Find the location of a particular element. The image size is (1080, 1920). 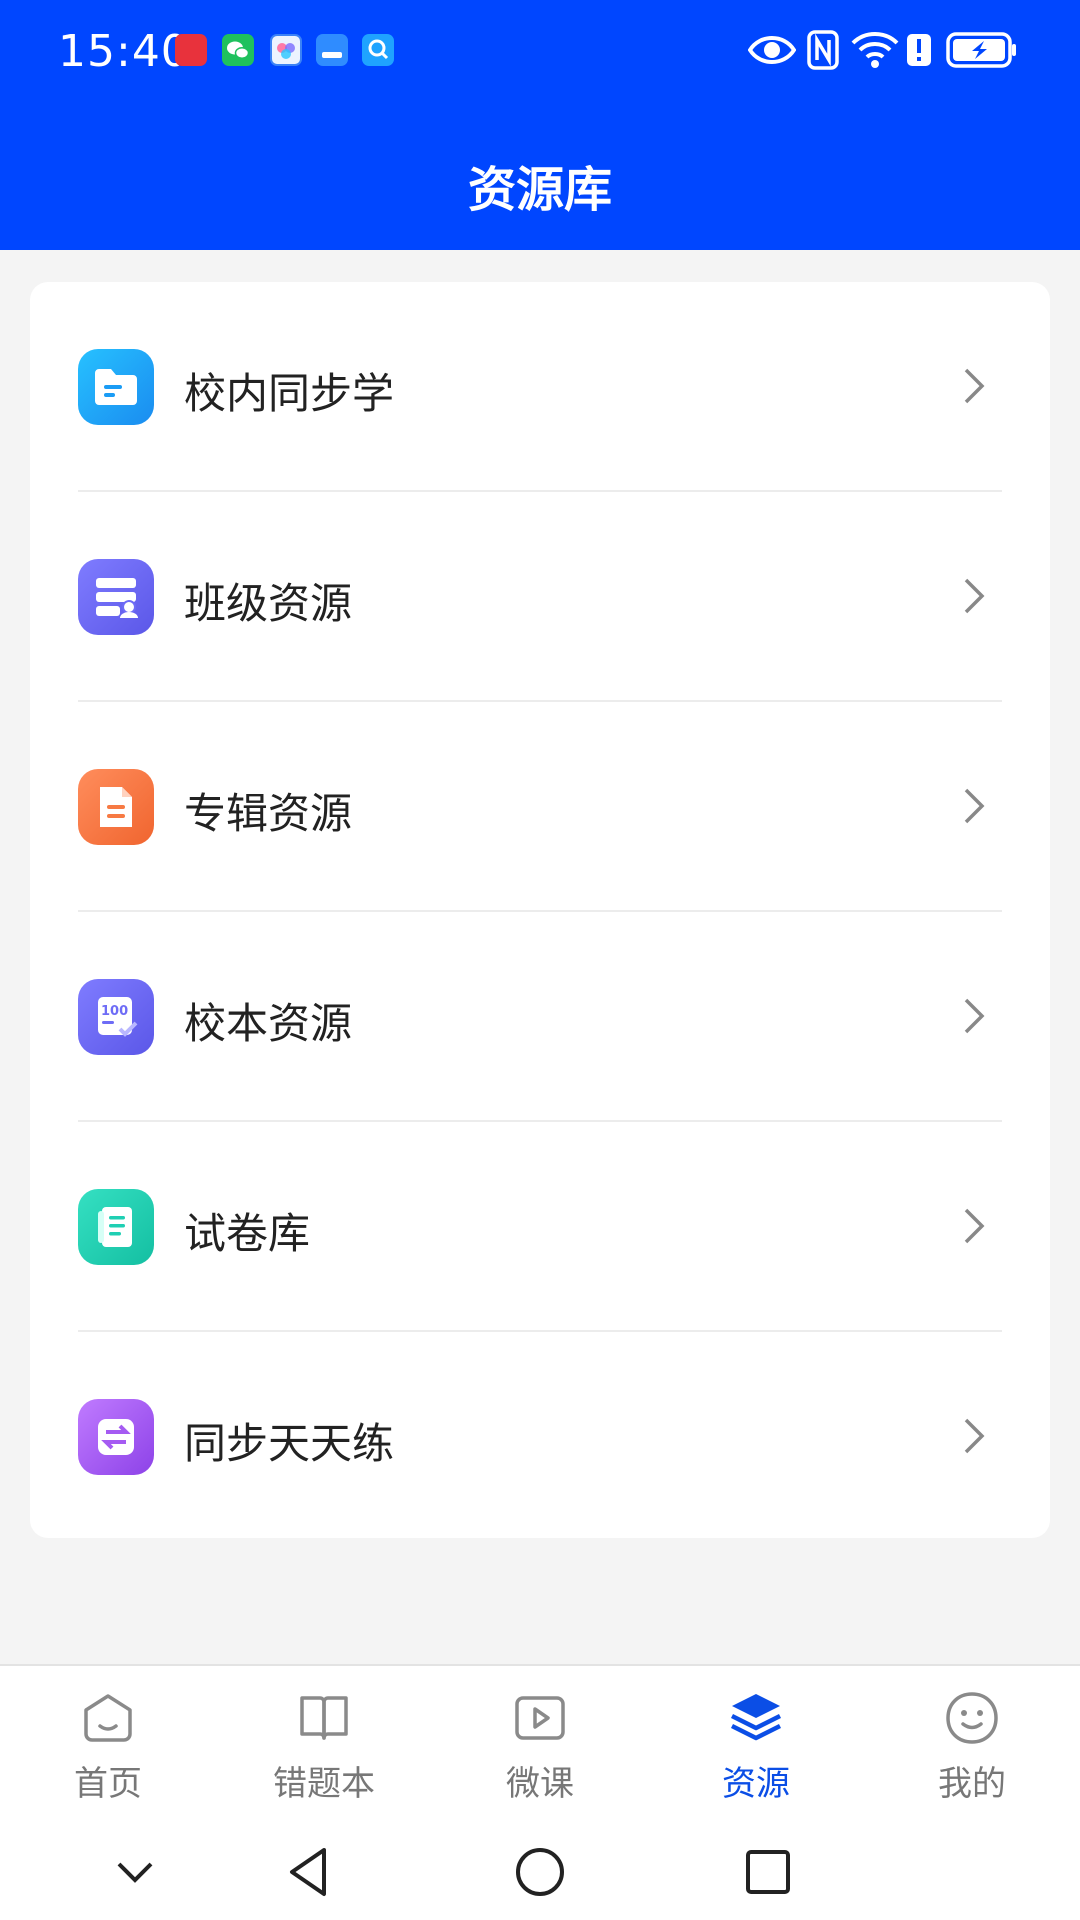

menu-item-label: 班级资源 is located at coordinates (268, 603).